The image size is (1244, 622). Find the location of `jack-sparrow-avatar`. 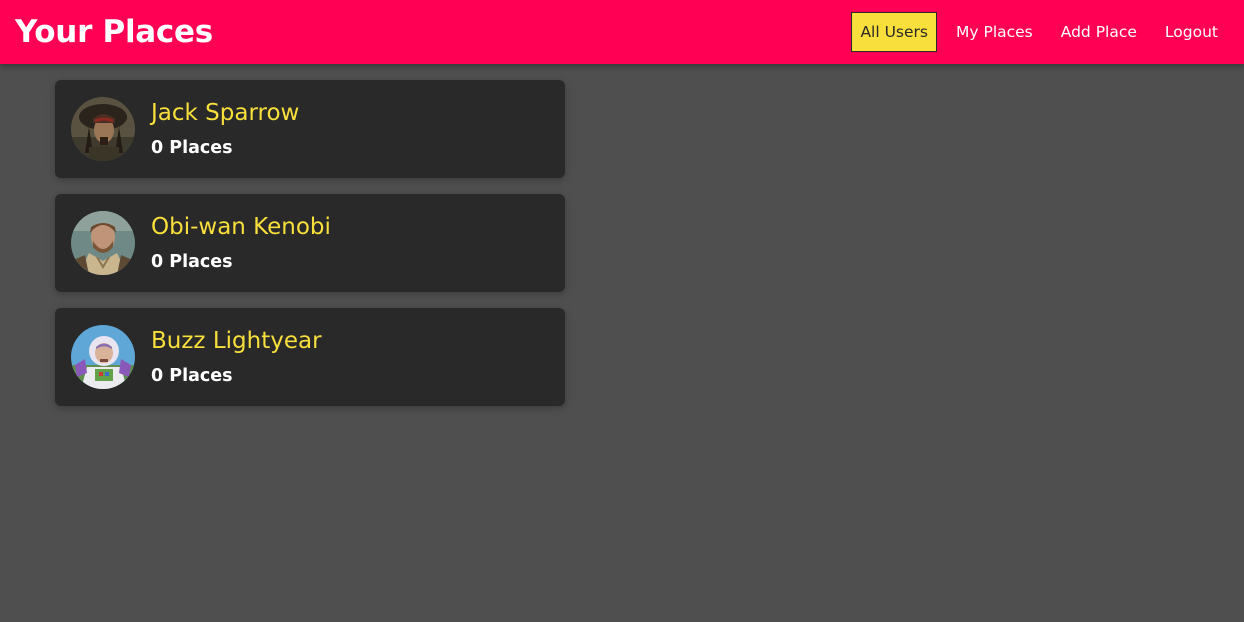

jack-sparrow-avatar is located at coordinates (103, 129).